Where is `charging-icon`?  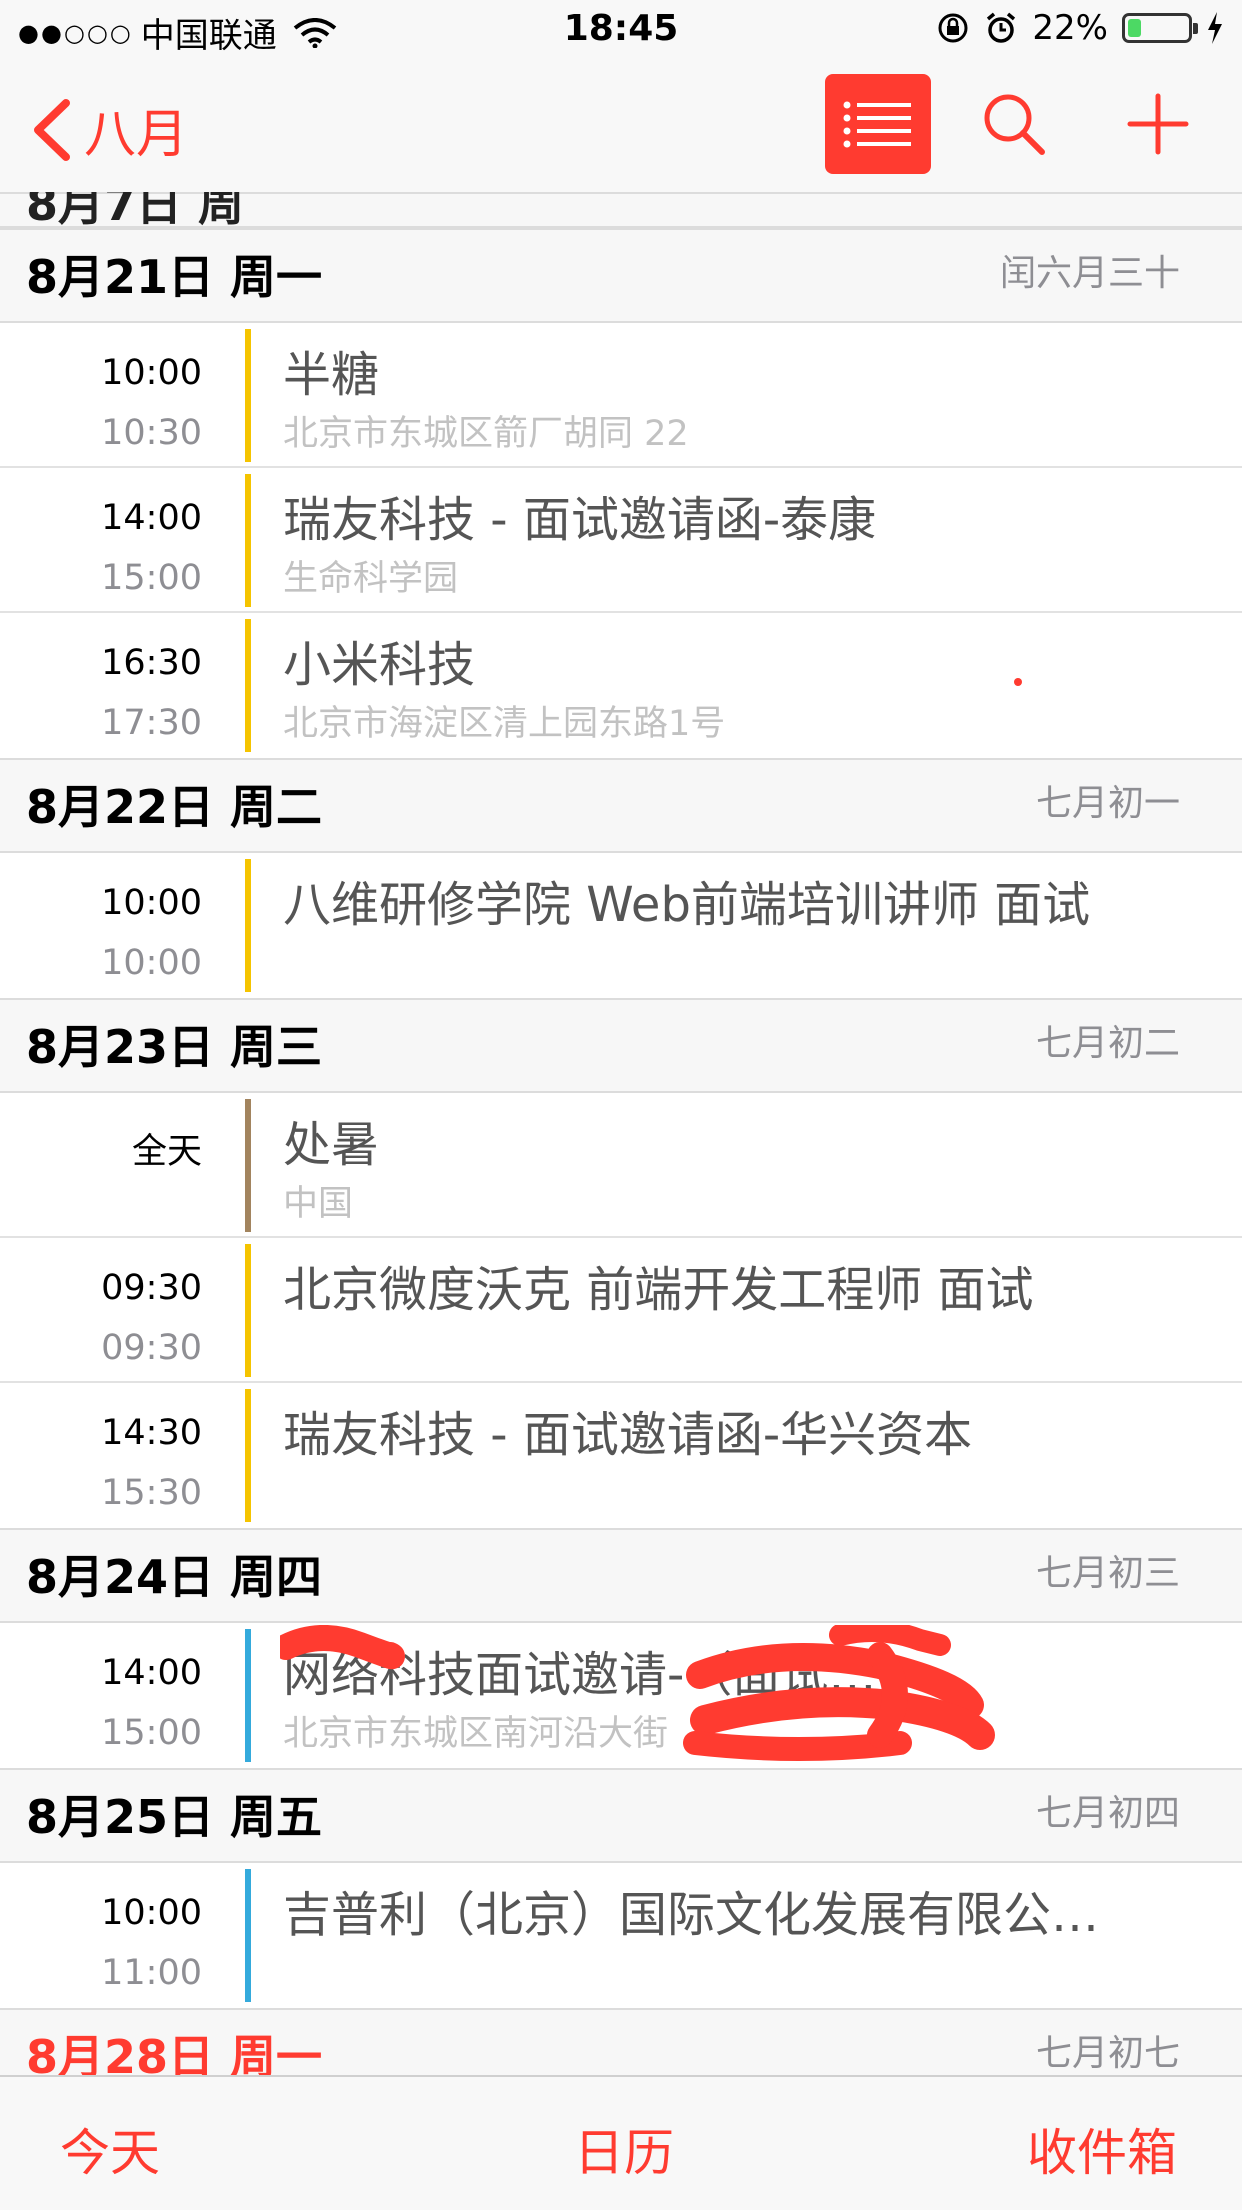 charging-icon is located at coordinates (1215, 28).